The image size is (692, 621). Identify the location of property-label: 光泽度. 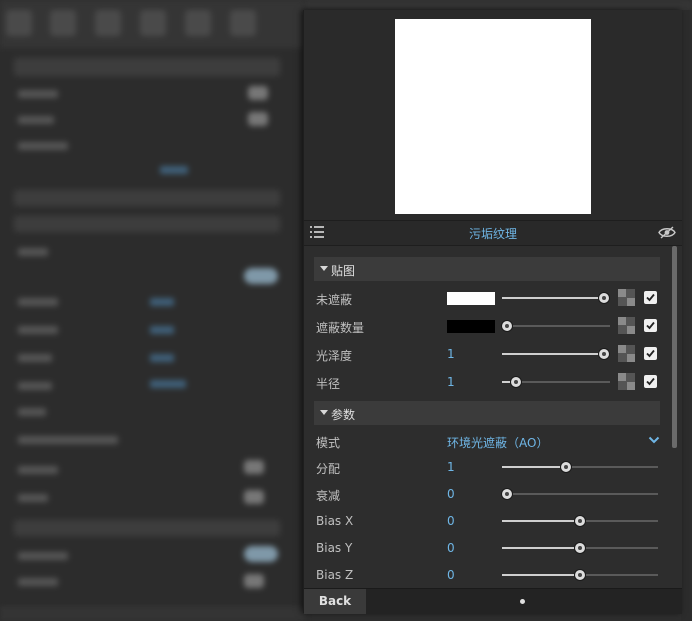
(334, 356).